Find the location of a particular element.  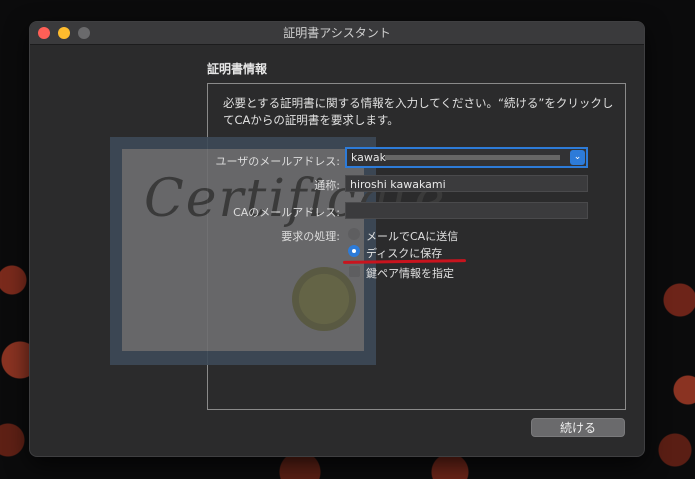

request-label: 要求の処理: is located at coordinates (310, 236).